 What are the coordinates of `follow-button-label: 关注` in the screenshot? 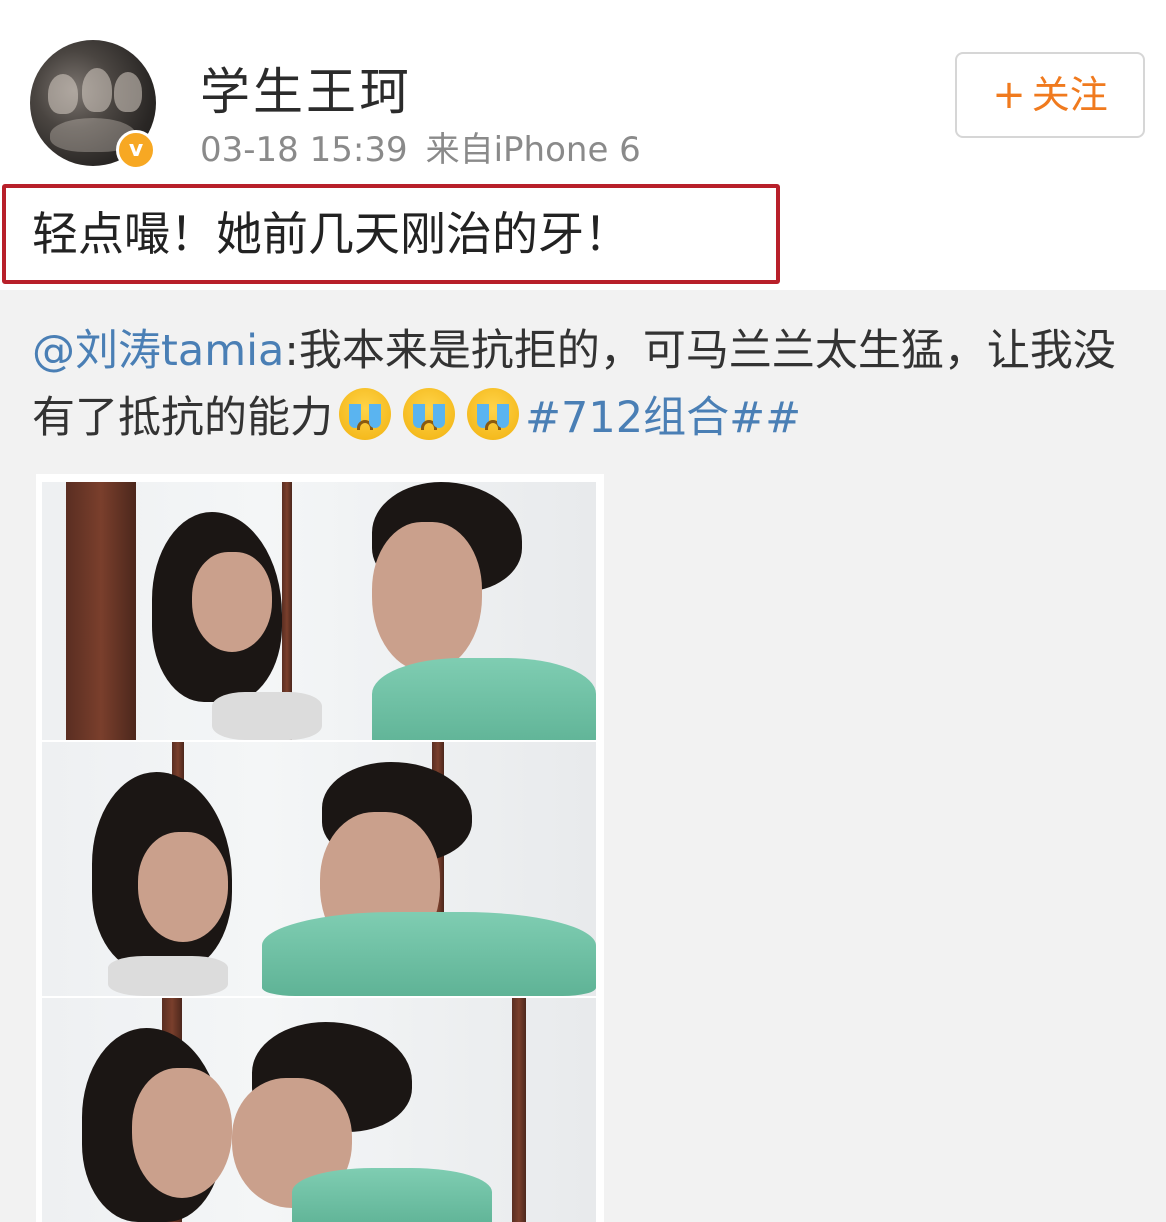 It's located at (1069, 95).